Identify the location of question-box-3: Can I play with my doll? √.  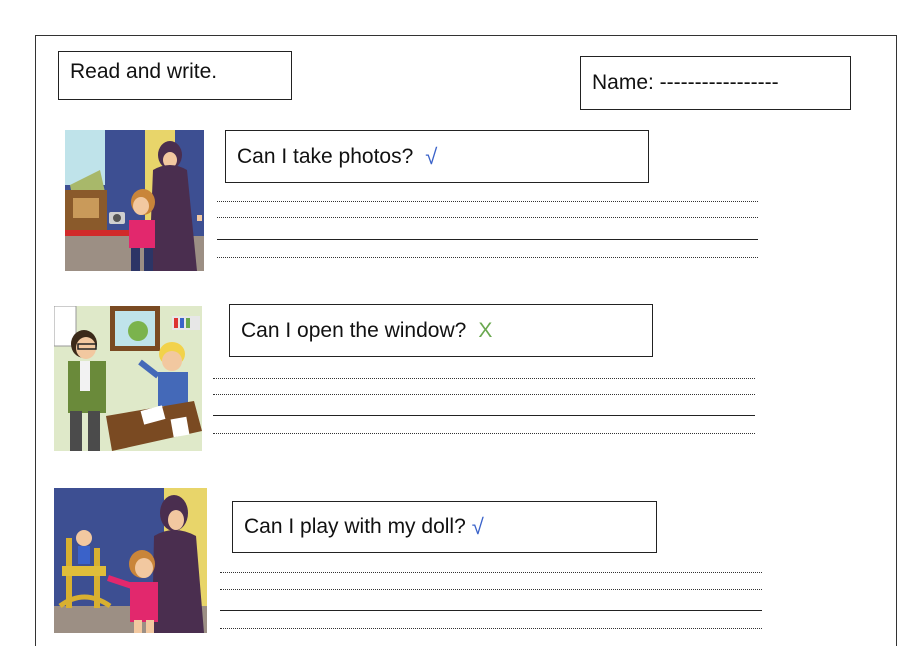
(444, 527).